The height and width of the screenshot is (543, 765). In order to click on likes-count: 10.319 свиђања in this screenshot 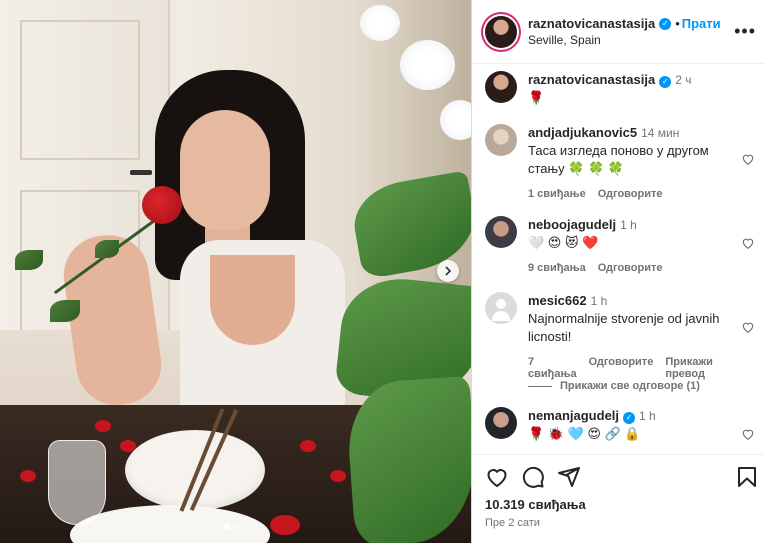, I will do `click(535, 504)`.